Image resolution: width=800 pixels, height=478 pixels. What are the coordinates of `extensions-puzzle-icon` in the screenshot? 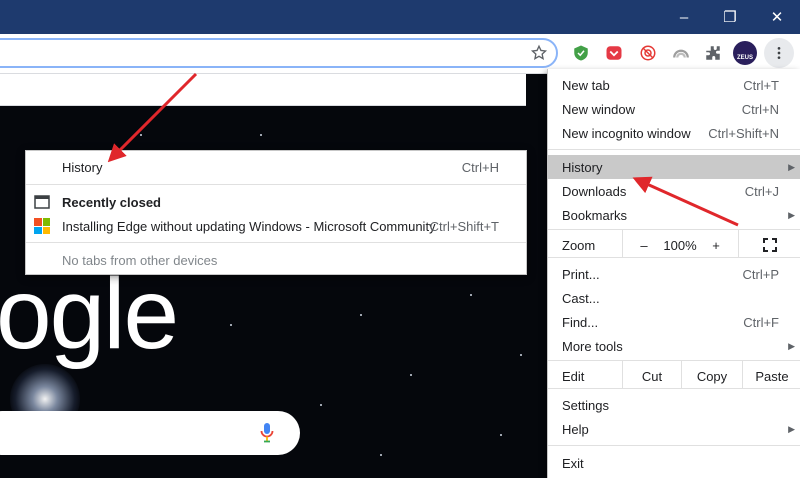 It's located at (713, 53).